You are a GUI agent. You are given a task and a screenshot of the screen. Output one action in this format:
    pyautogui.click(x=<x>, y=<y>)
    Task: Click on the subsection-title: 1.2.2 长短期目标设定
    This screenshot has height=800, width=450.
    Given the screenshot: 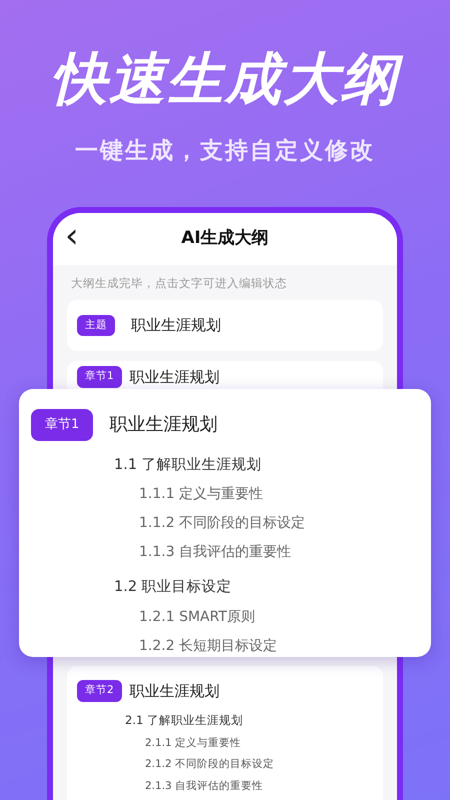 What is the action you would take?
    pyautogui.click(x=285, y=646)
    